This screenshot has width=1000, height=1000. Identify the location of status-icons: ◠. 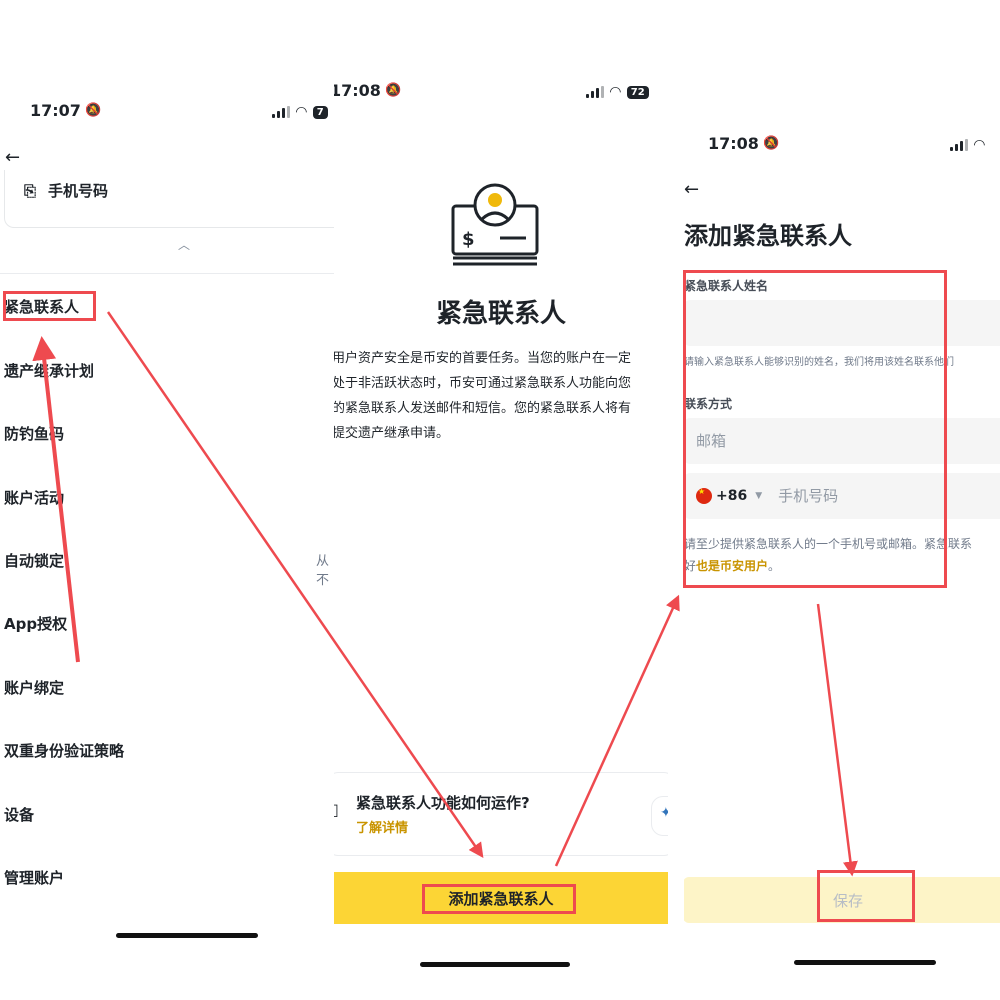
(967, 145).